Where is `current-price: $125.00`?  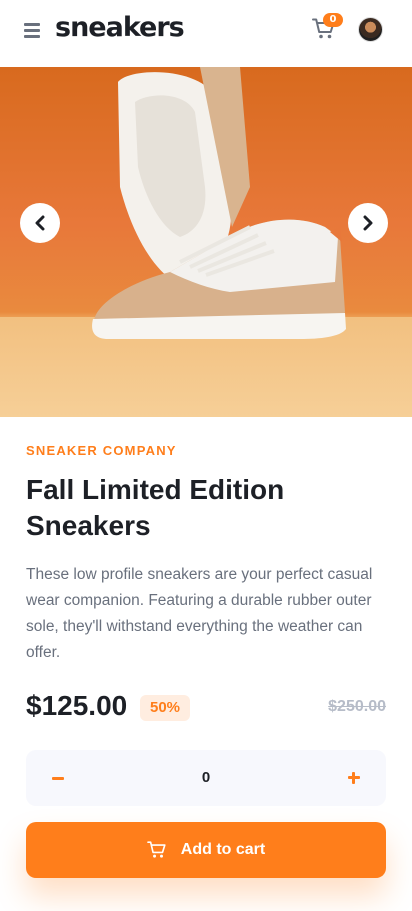 current-price: $125.00 is located at coordinates (77, 705).